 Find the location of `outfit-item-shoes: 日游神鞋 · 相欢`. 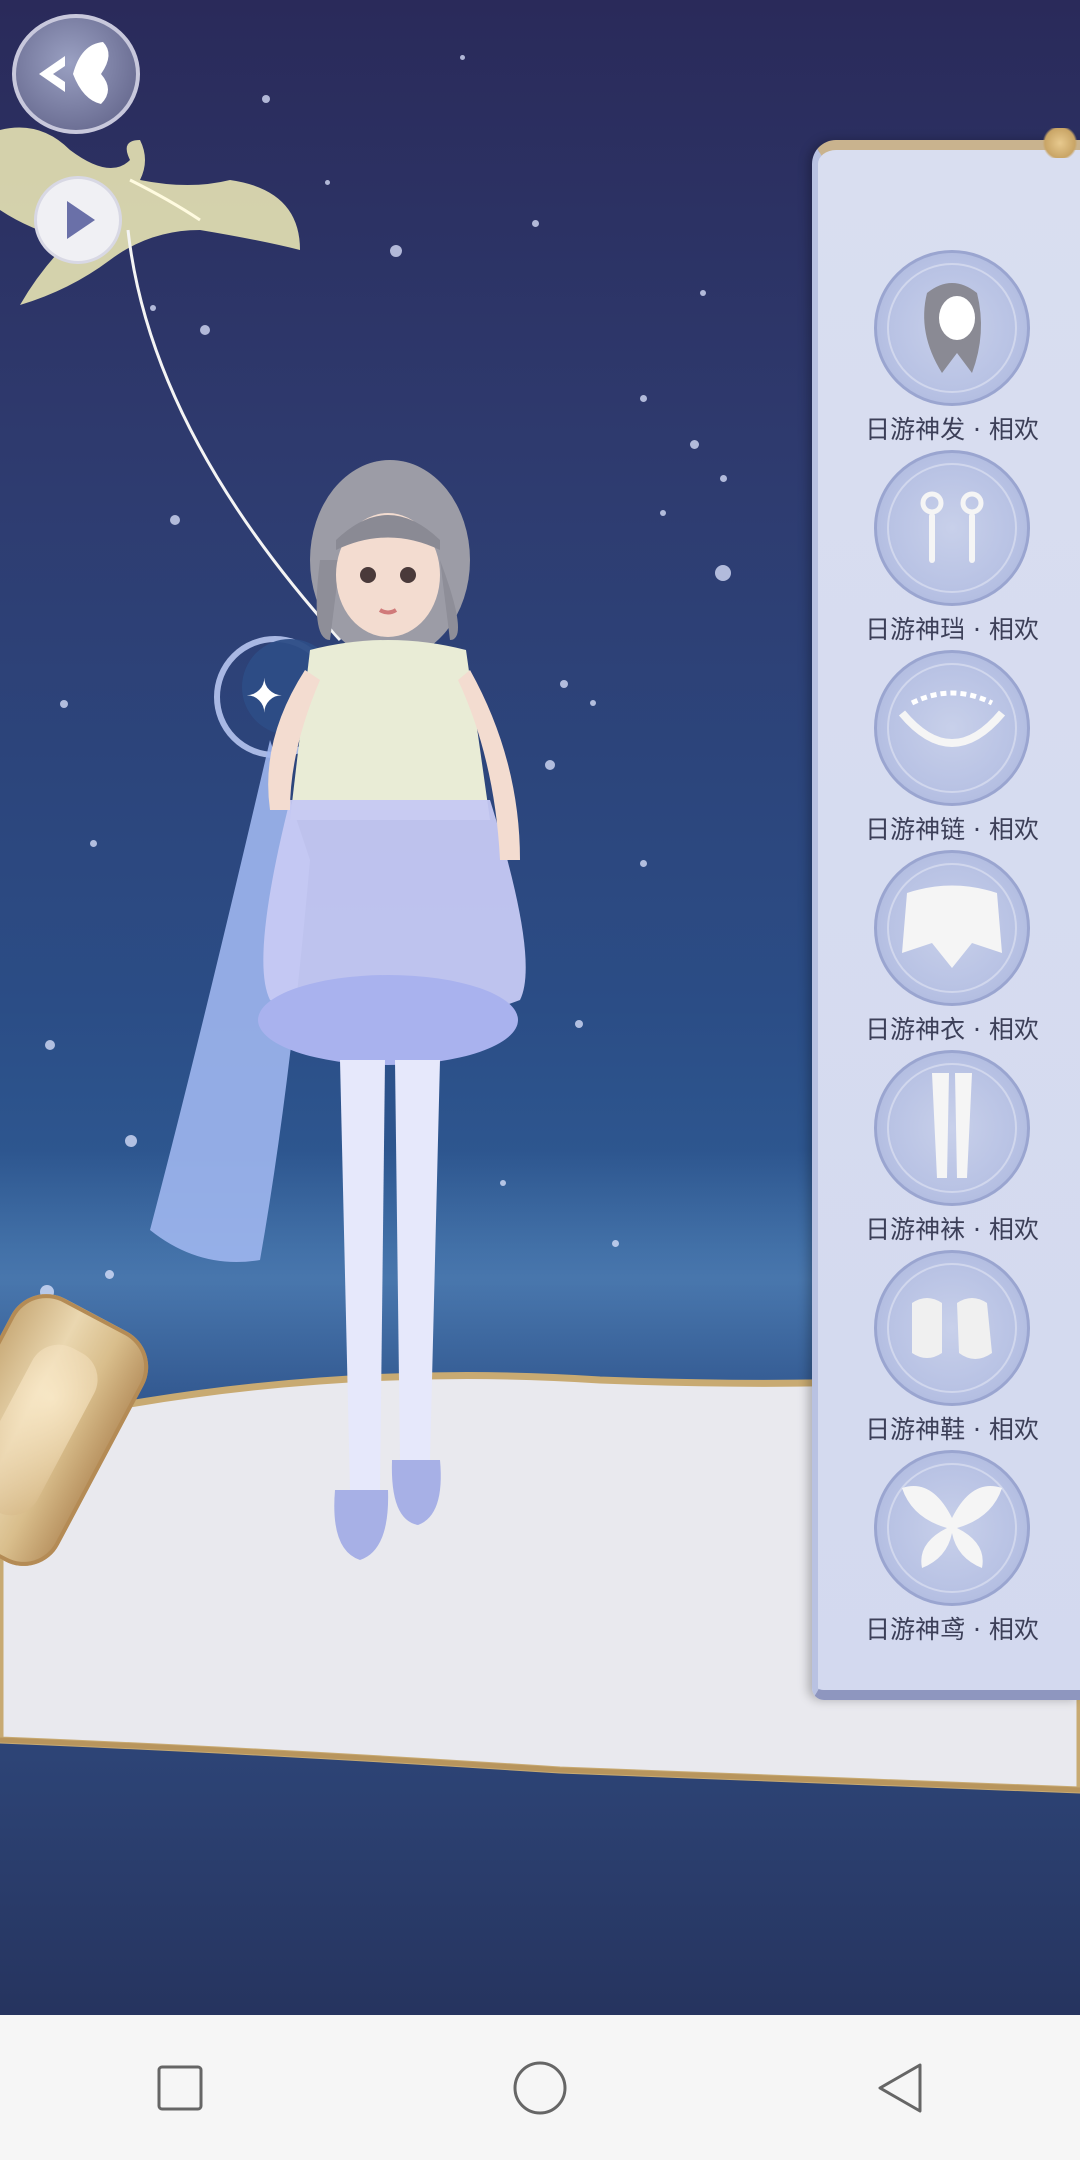

outfit-item-shoes: 日游神鞋 · 相欢 is located at coordinates (949, 1350).